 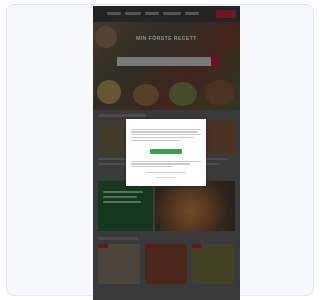 I want to click on cookie-consent-dialog, so click(x=166, y=152).